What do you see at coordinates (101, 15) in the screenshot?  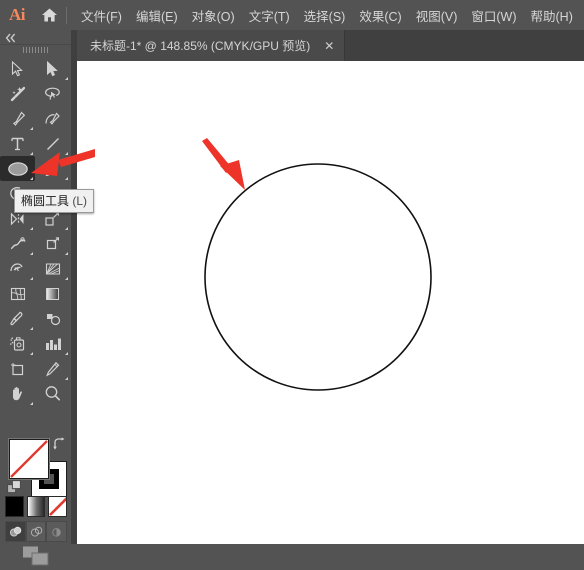 I see `menu-item-file: 文件(F)` at bounding box center [101, 15].